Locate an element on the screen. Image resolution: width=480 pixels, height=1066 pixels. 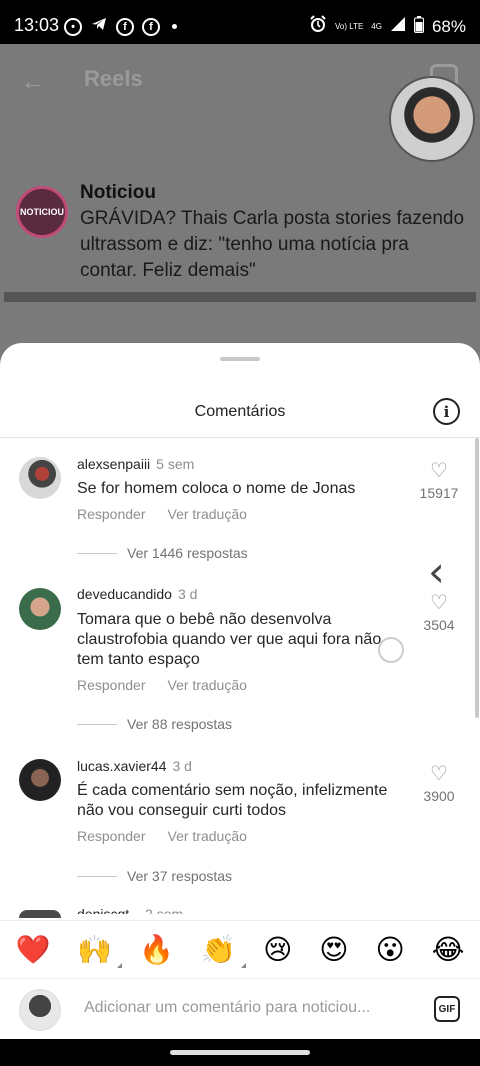
signal-icon is located at coordinates (398, 26).